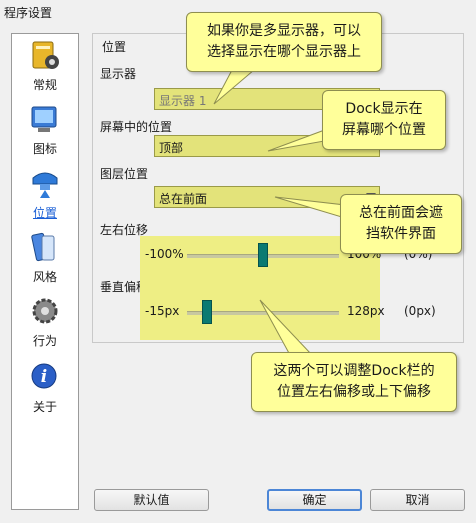  I want to click on h-offset-thumb, so click(263, 255).